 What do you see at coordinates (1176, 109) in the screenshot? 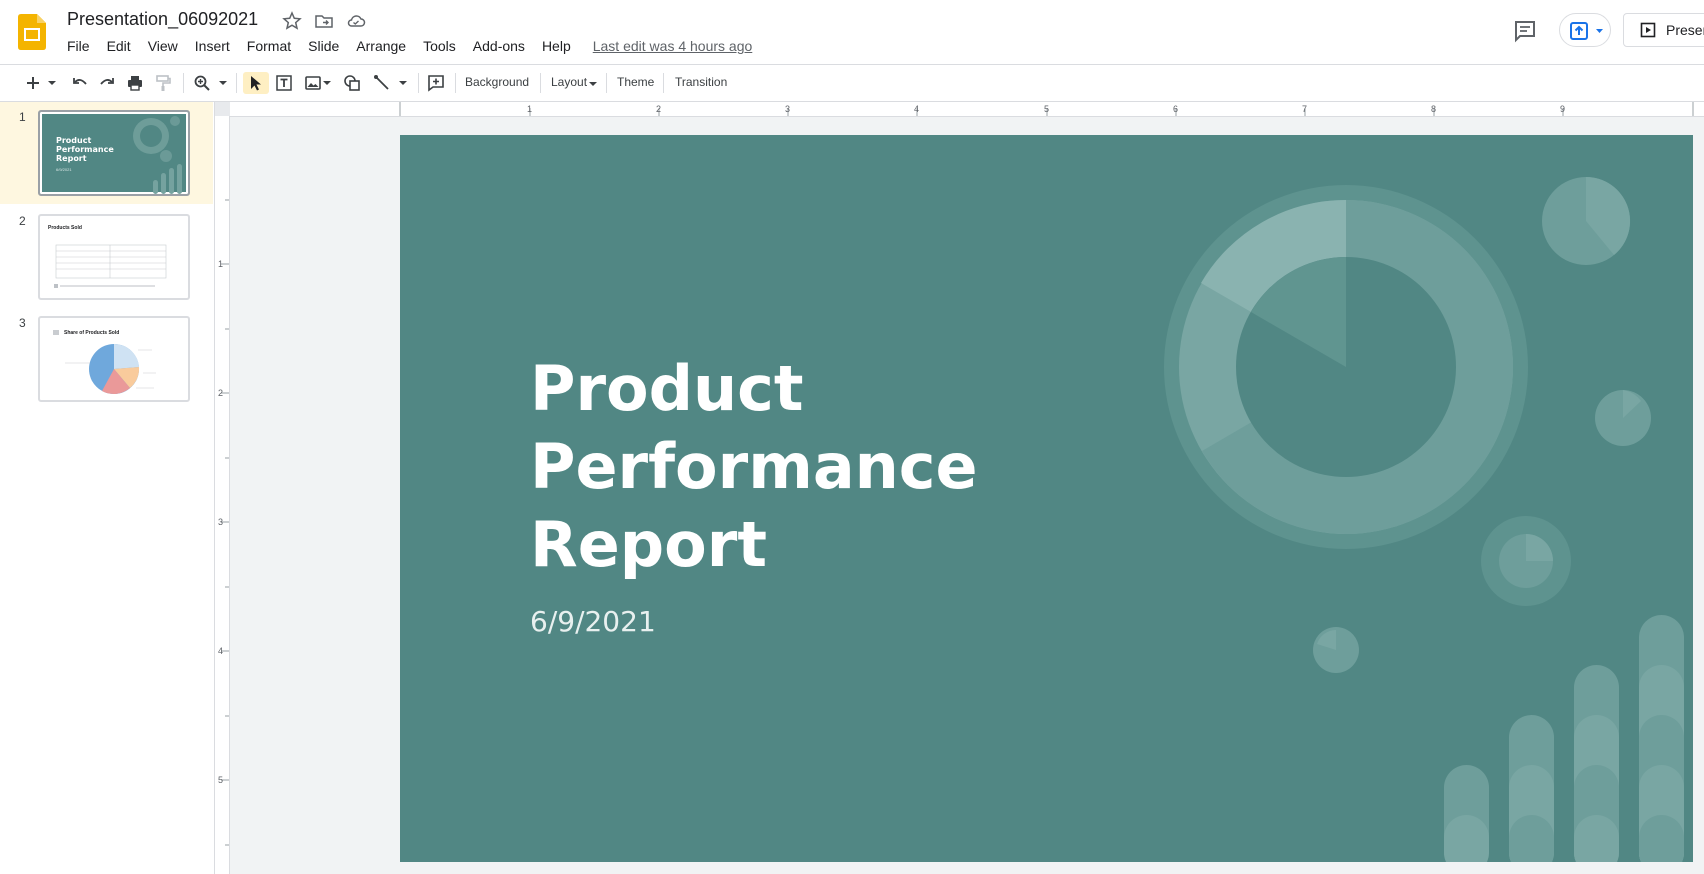
I see `ruler-label: 6` at bounding box center [1176, 109].